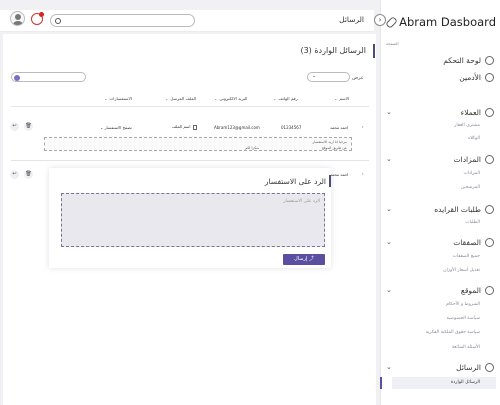 The height and width of the screenshot is (405, 500). What do you see at coordinates (457, 209) in the screenshot?
I see `sidebar-item-label: طلبات القرايده` at bounding box center [457, 209].